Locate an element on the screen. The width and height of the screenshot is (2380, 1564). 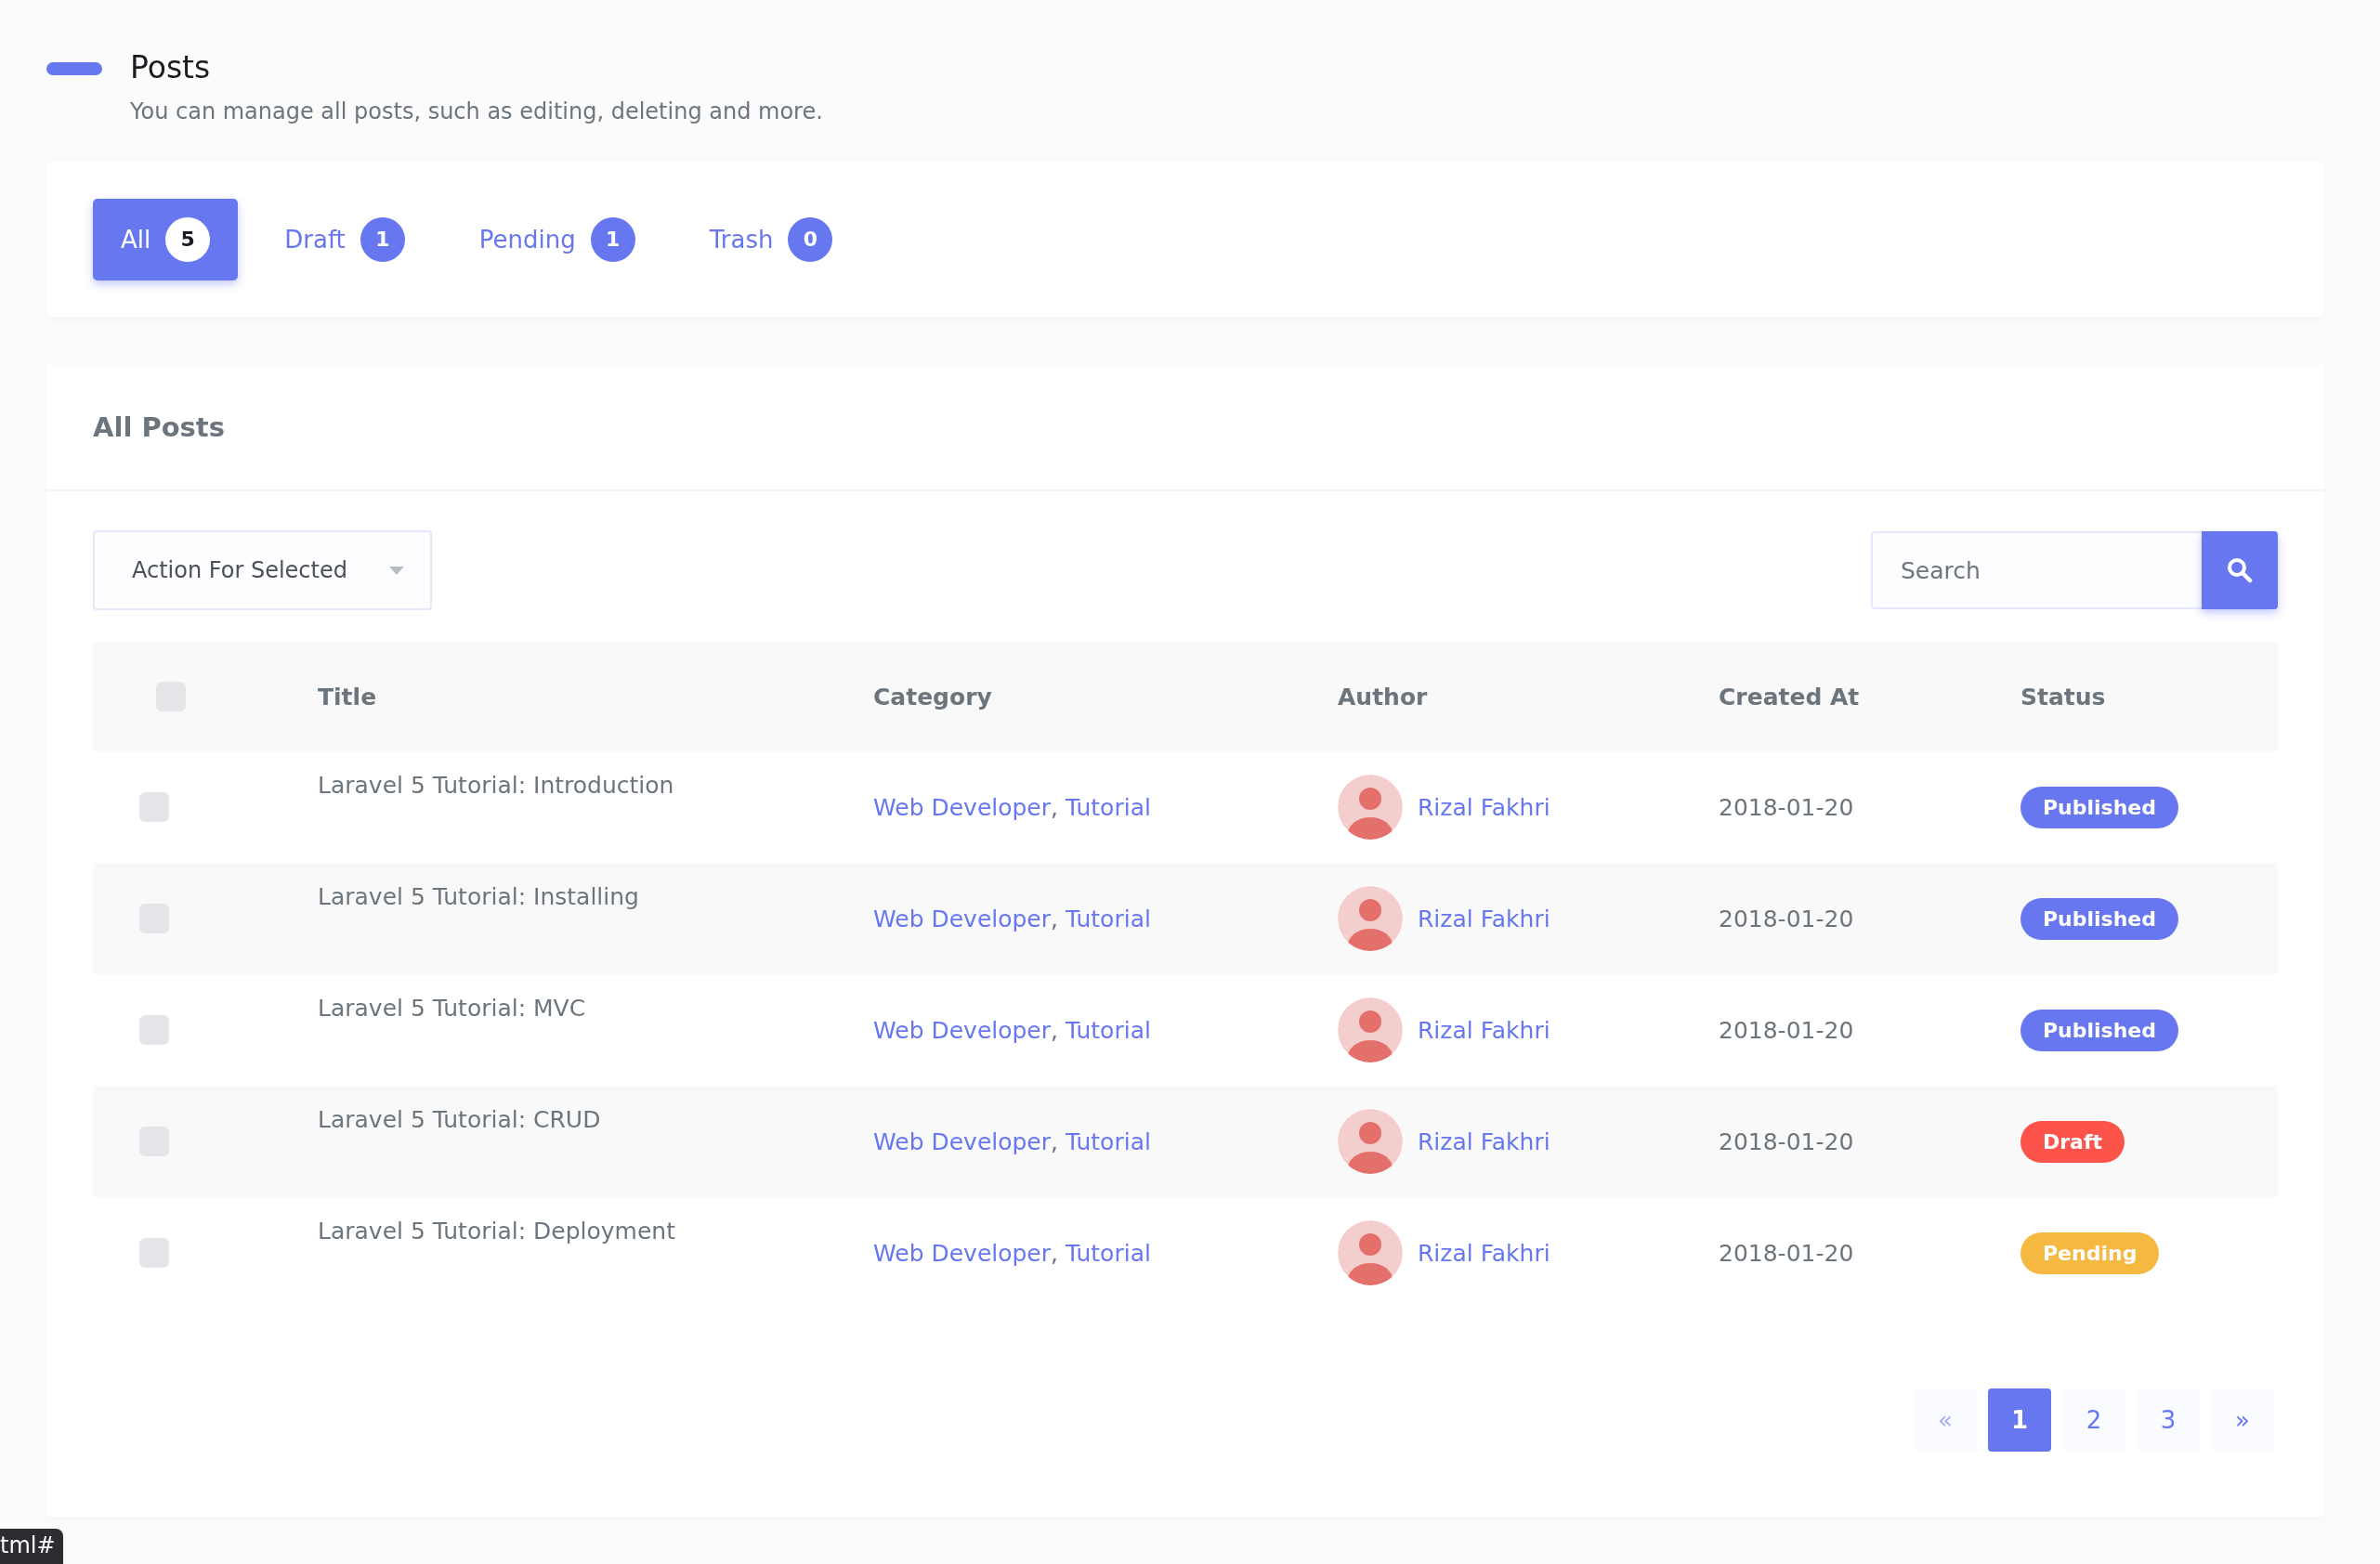
action-select: Action For Selected is located at coordinates (262, 570).